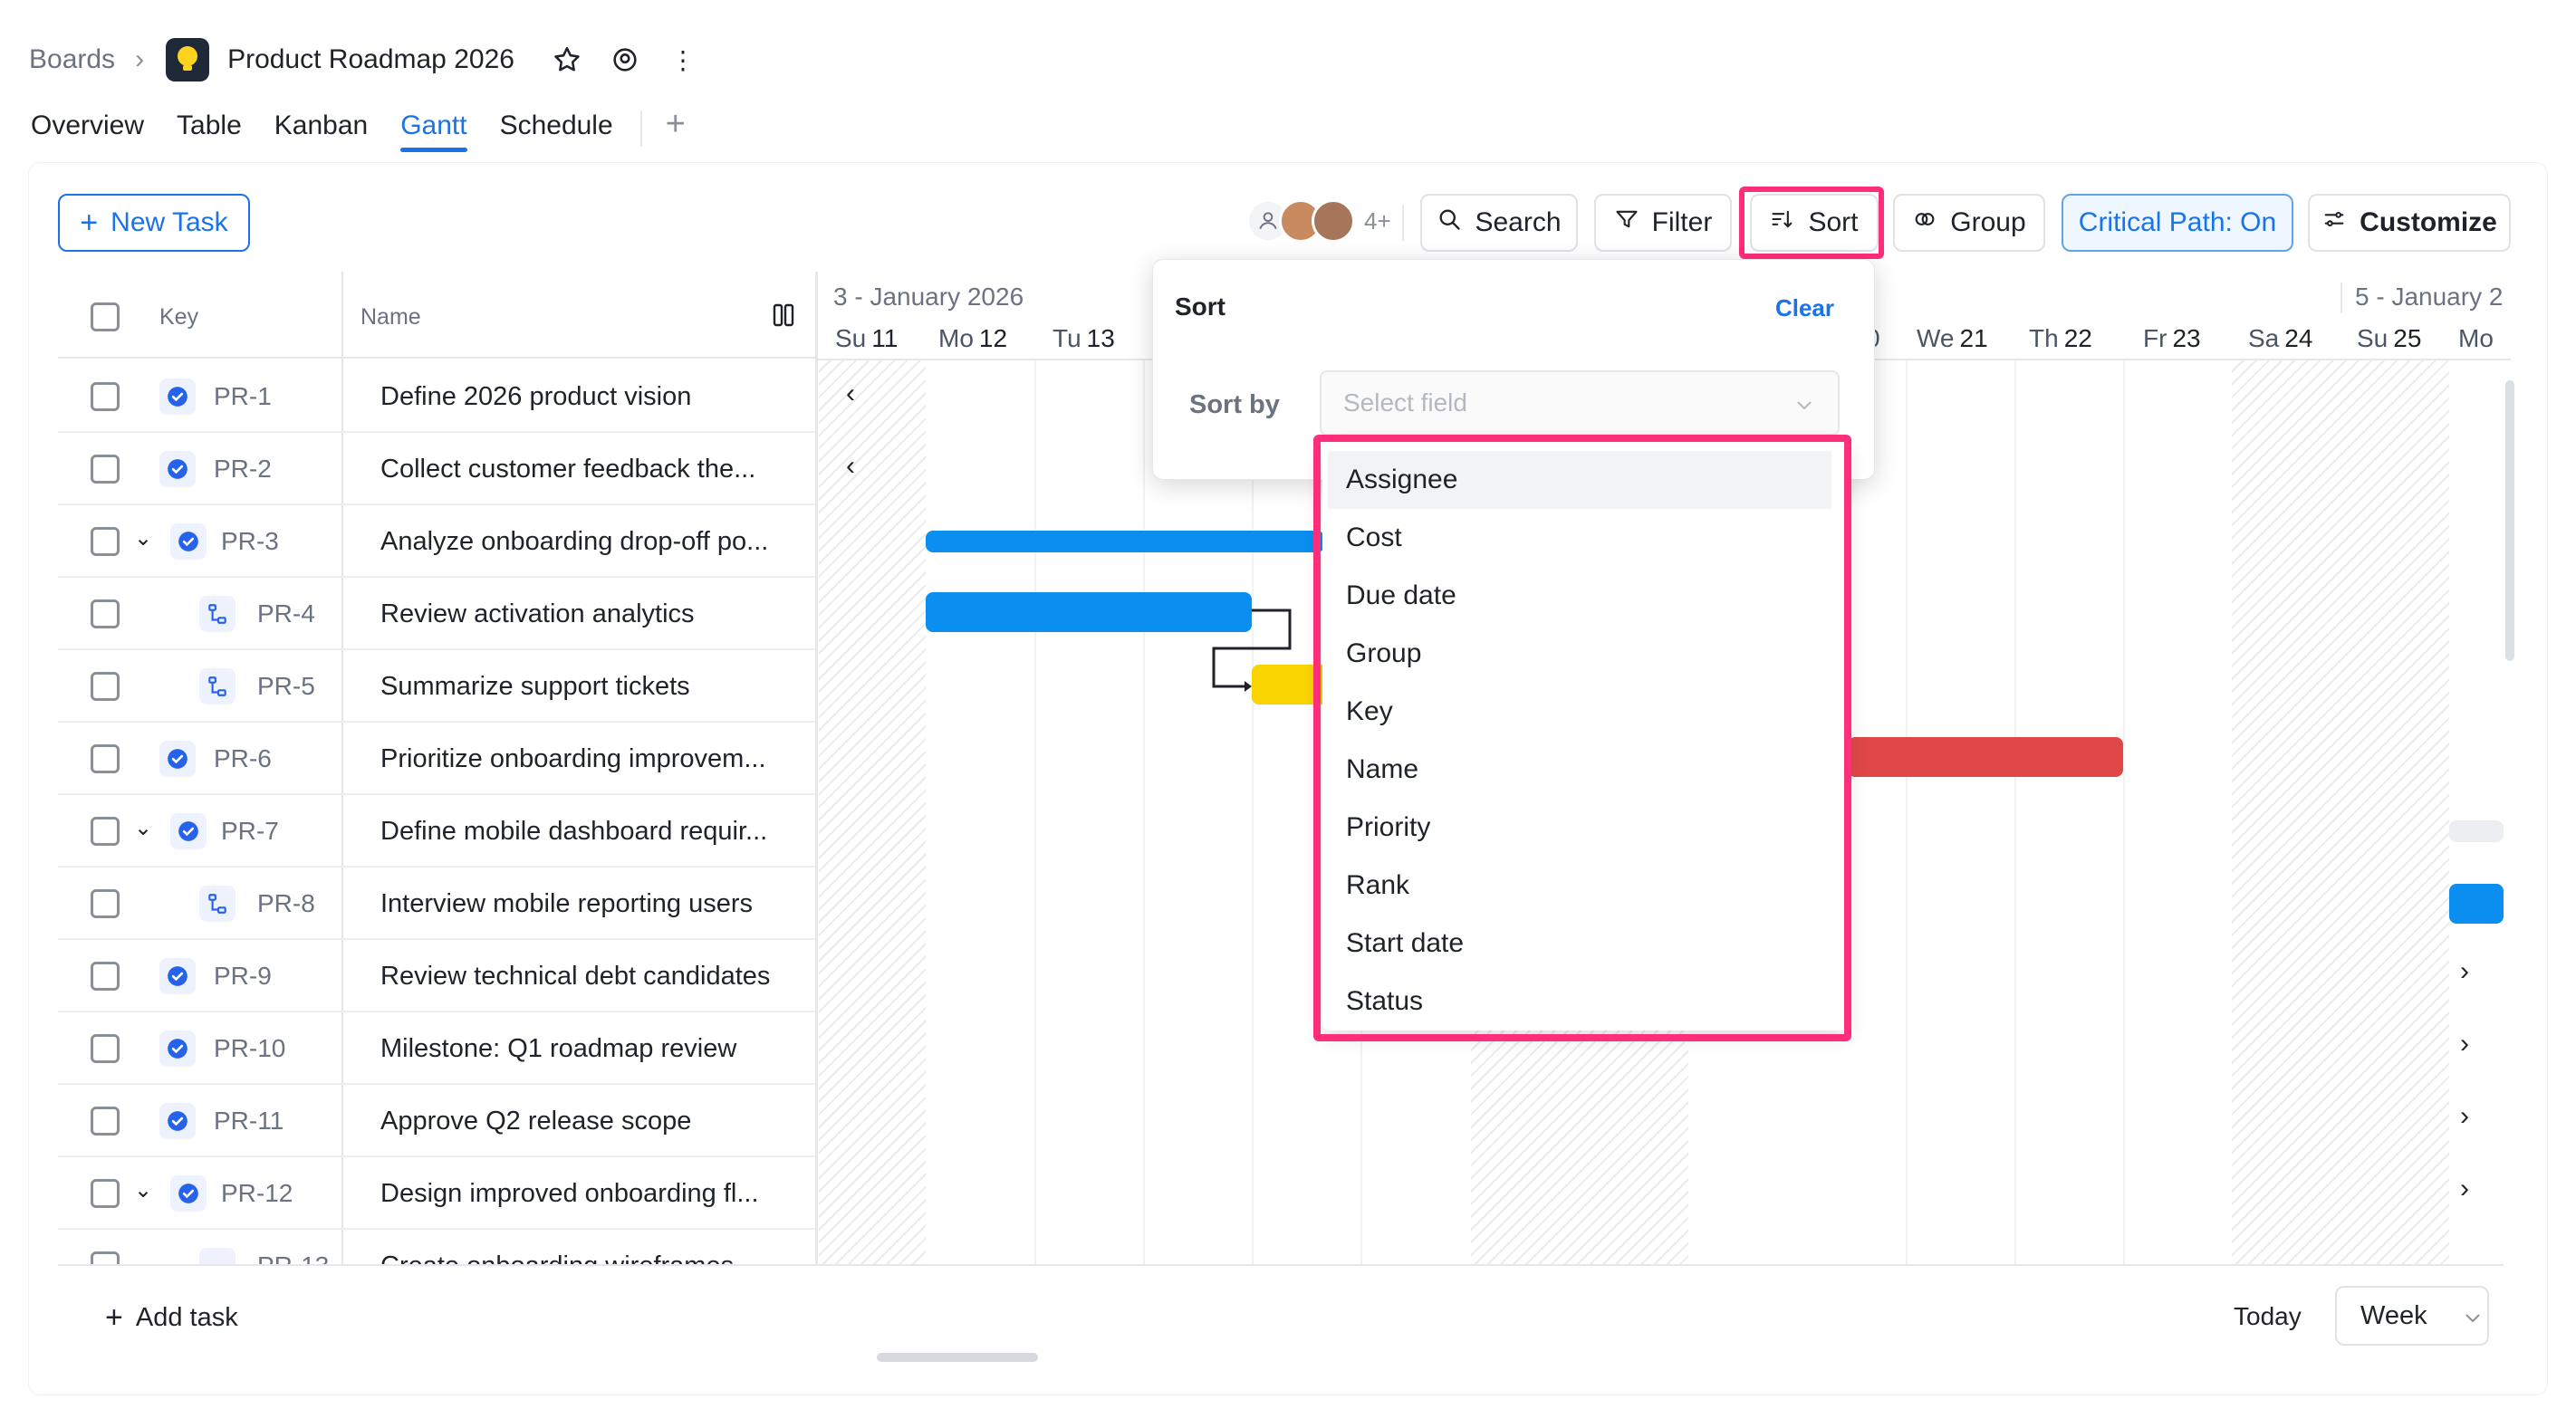 This screenshot has width=2576, height=1409. What do you see at coordinates (178, 317) in the screenshot?
I see `column-header-key: Key` at bounding box center [178, 317].